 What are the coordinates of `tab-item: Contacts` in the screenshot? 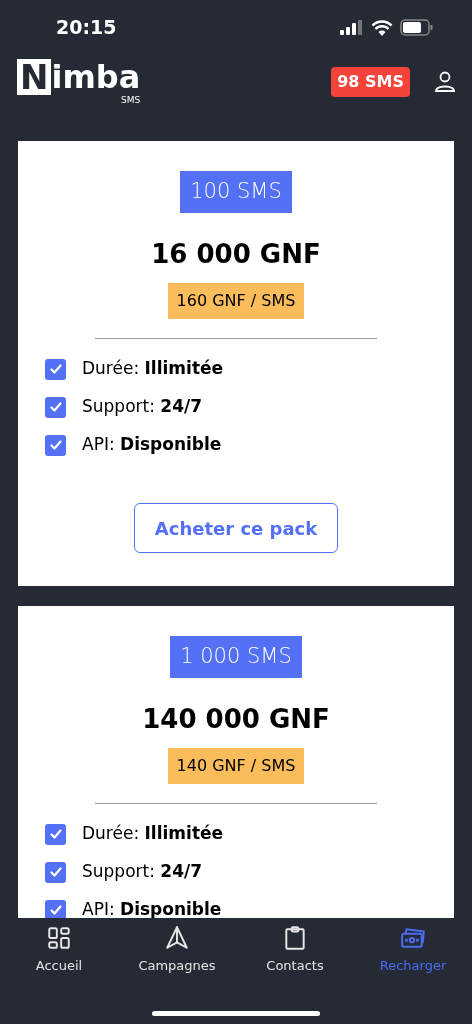 It's located at (295, 947).